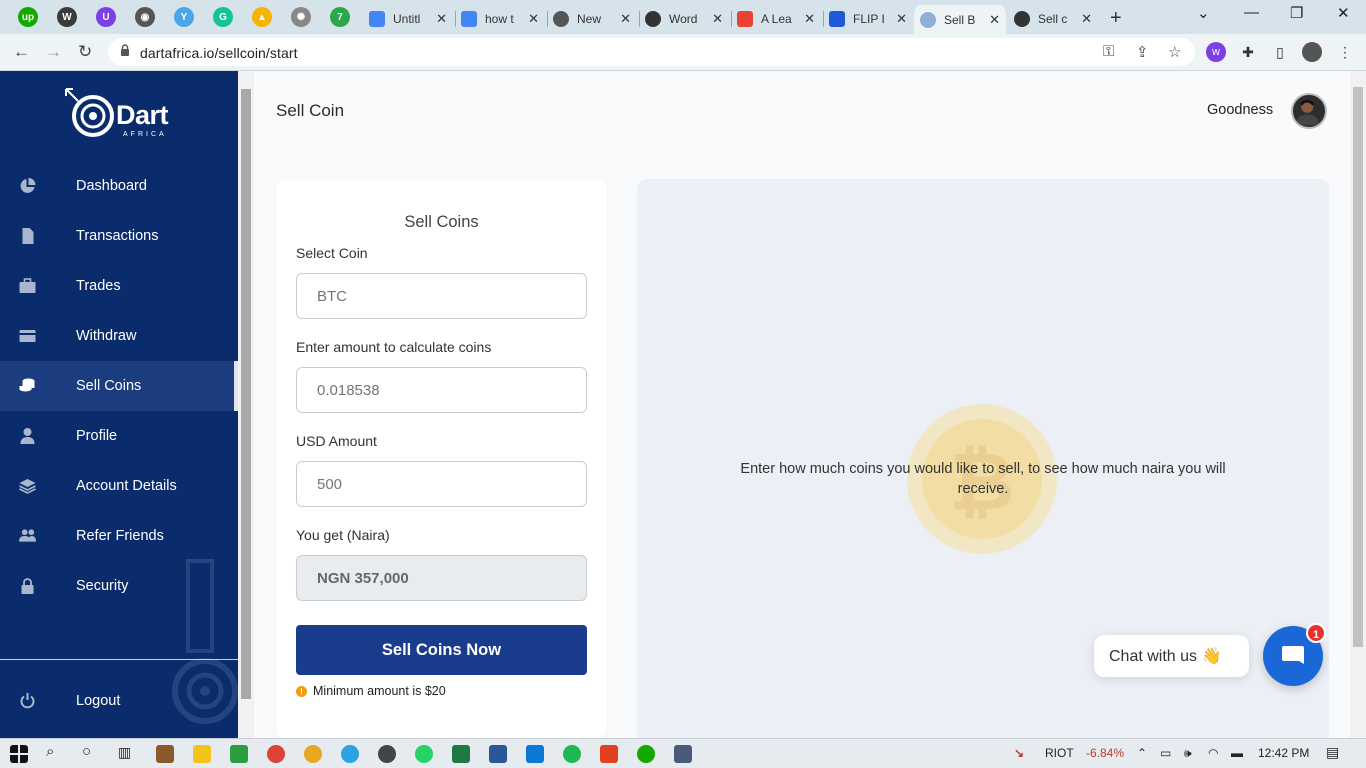 Image resolution: width=1366 pixels, height=768 pixels. Describe the element at coordinates (592, 18) in the screenshot. I see `browser-tab: New ✕` at that location.